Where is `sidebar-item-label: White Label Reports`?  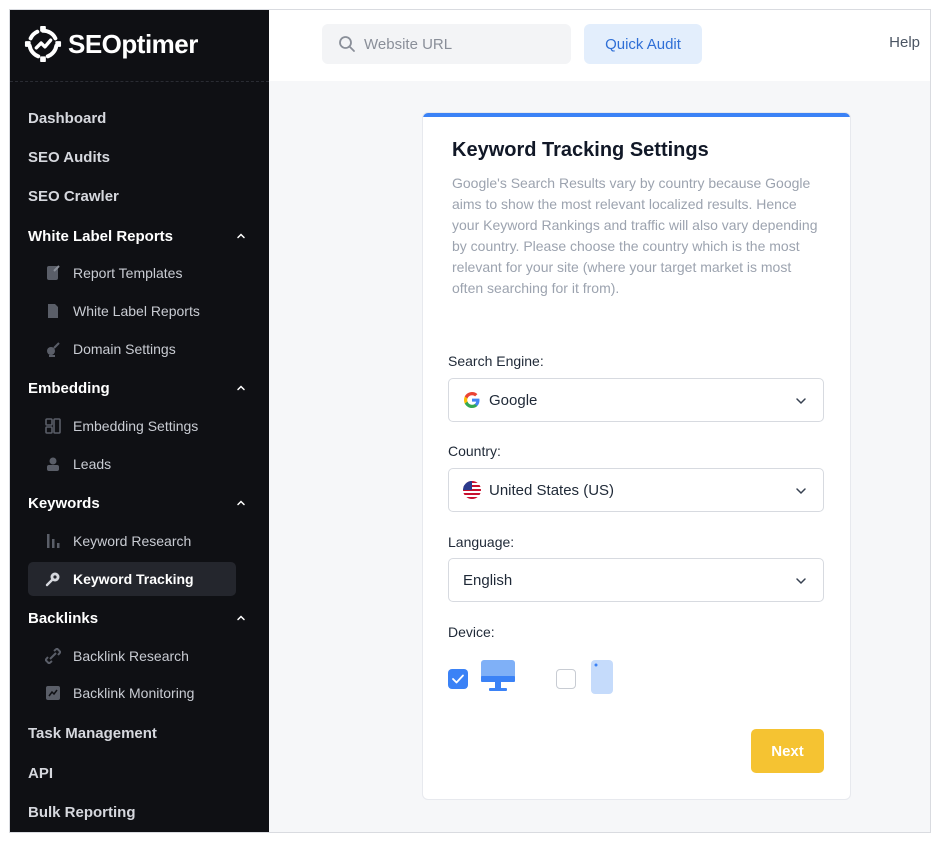 sidebar-item-label: White Label Reports is located at coordinates (136, 311).